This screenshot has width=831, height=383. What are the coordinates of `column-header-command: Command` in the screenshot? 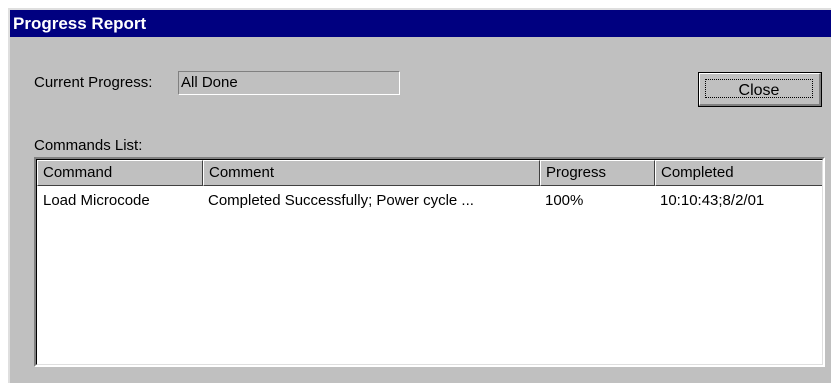 It's located at (120, 173).